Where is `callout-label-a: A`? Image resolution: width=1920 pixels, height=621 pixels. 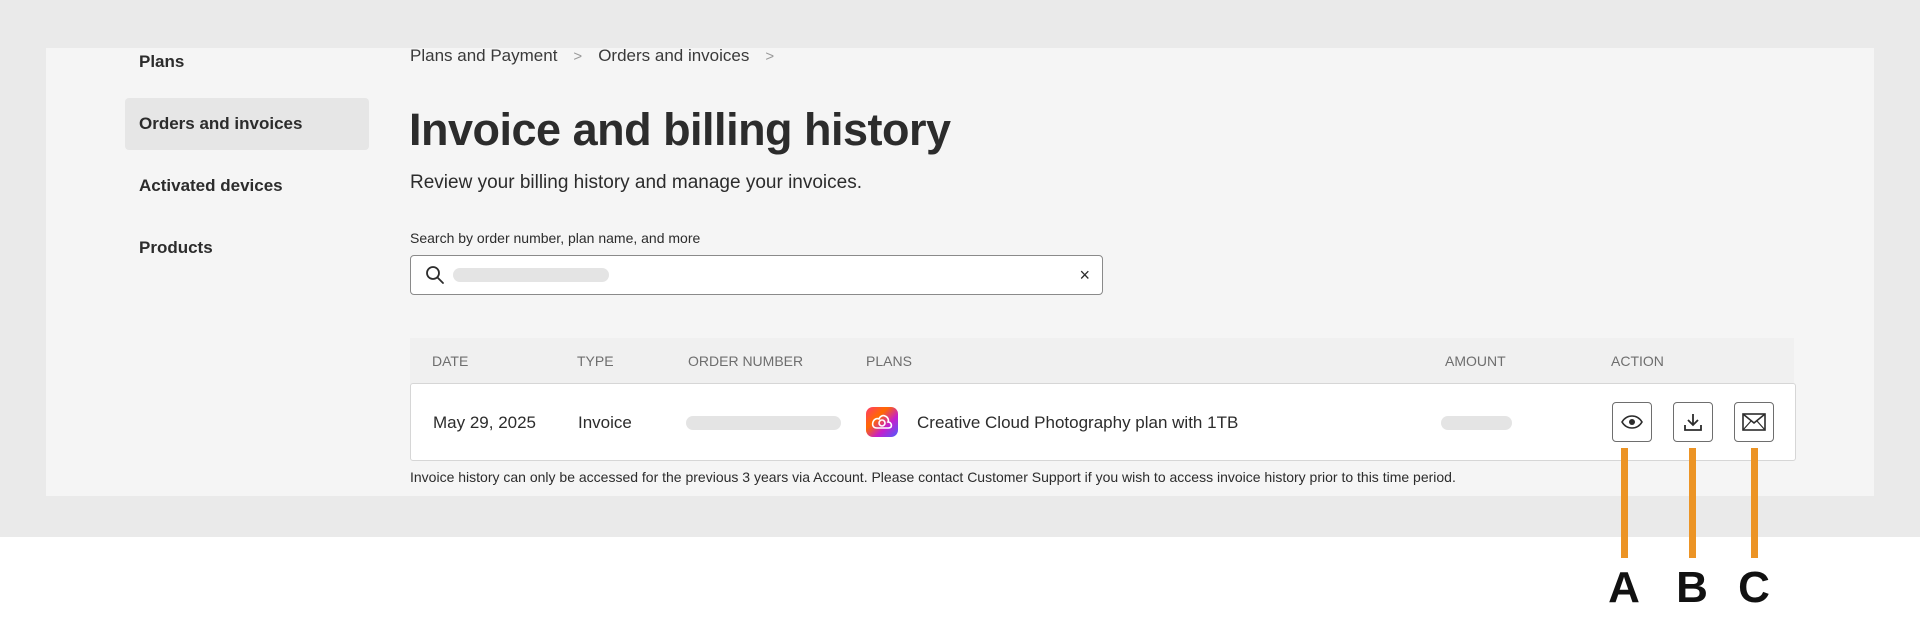
callout-label-a: A is located at coordinates (1624, 587).